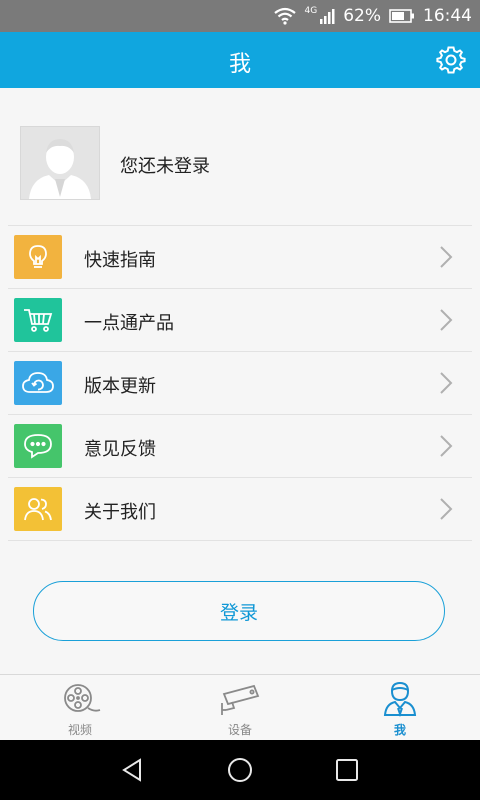  Describe the element at coordinates (120, 260) in the screenshot. I see `menu-item-label: 快速指南` at that location.